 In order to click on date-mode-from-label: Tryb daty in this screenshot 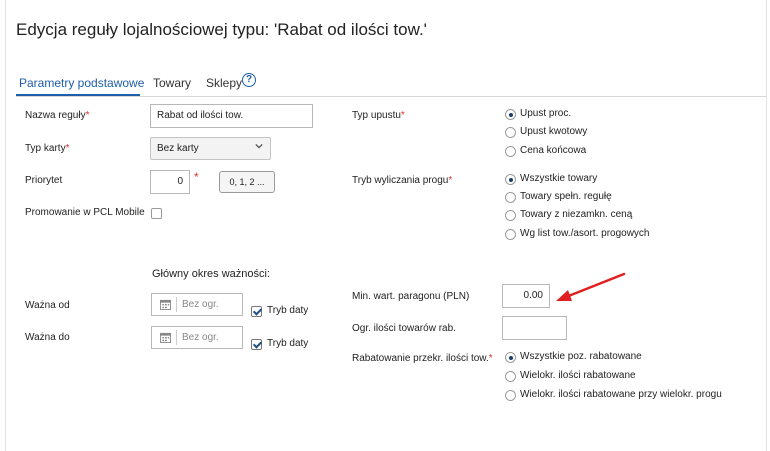, I will do `click(288, 310)`.